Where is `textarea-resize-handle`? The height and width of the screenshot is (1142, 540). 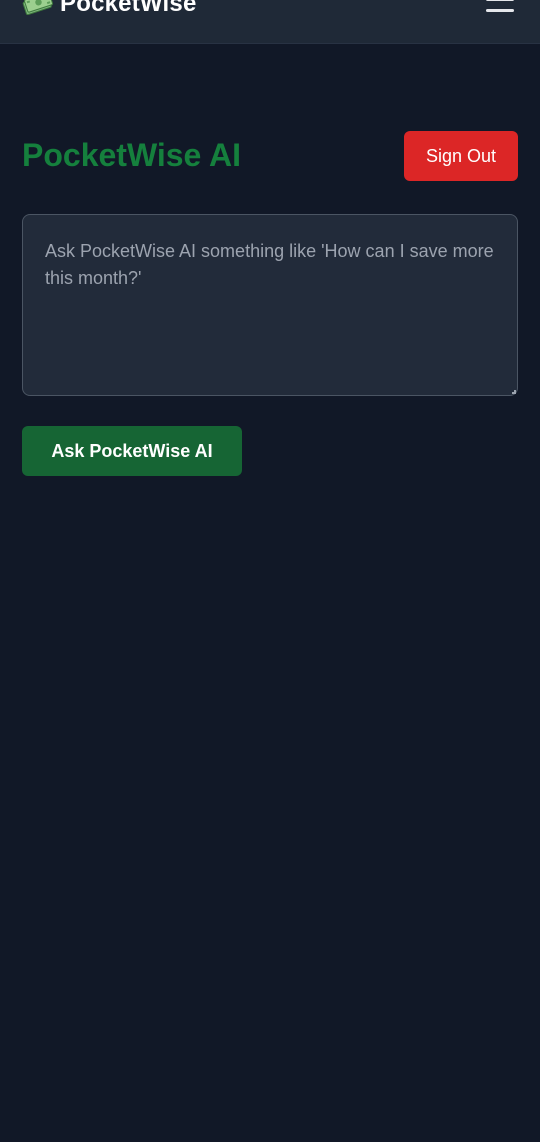 textarea-resize-handle is located at coordinates (514, 392).